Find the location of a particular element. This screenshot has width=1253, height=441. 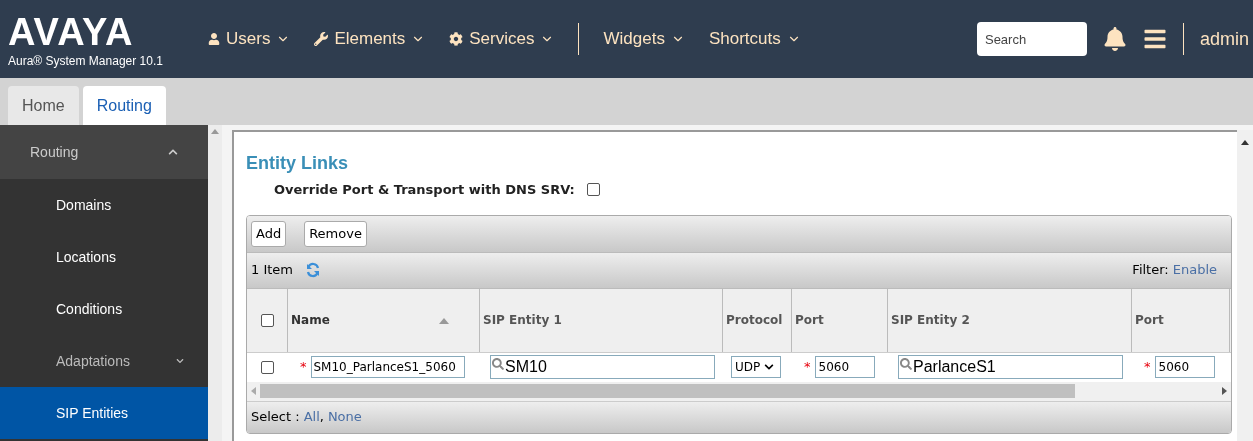

chevron-icon is located at coordinates (769, 367).